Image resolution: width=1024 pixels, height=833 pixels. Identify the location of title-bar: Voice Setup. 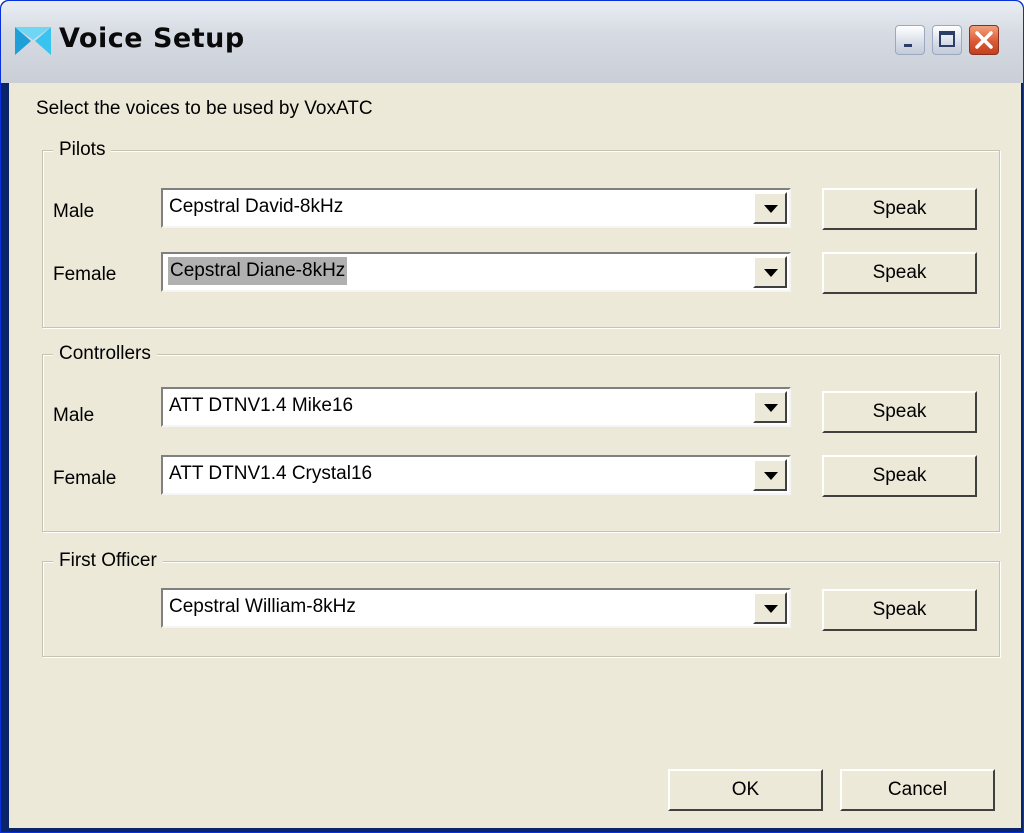
(512, 42).